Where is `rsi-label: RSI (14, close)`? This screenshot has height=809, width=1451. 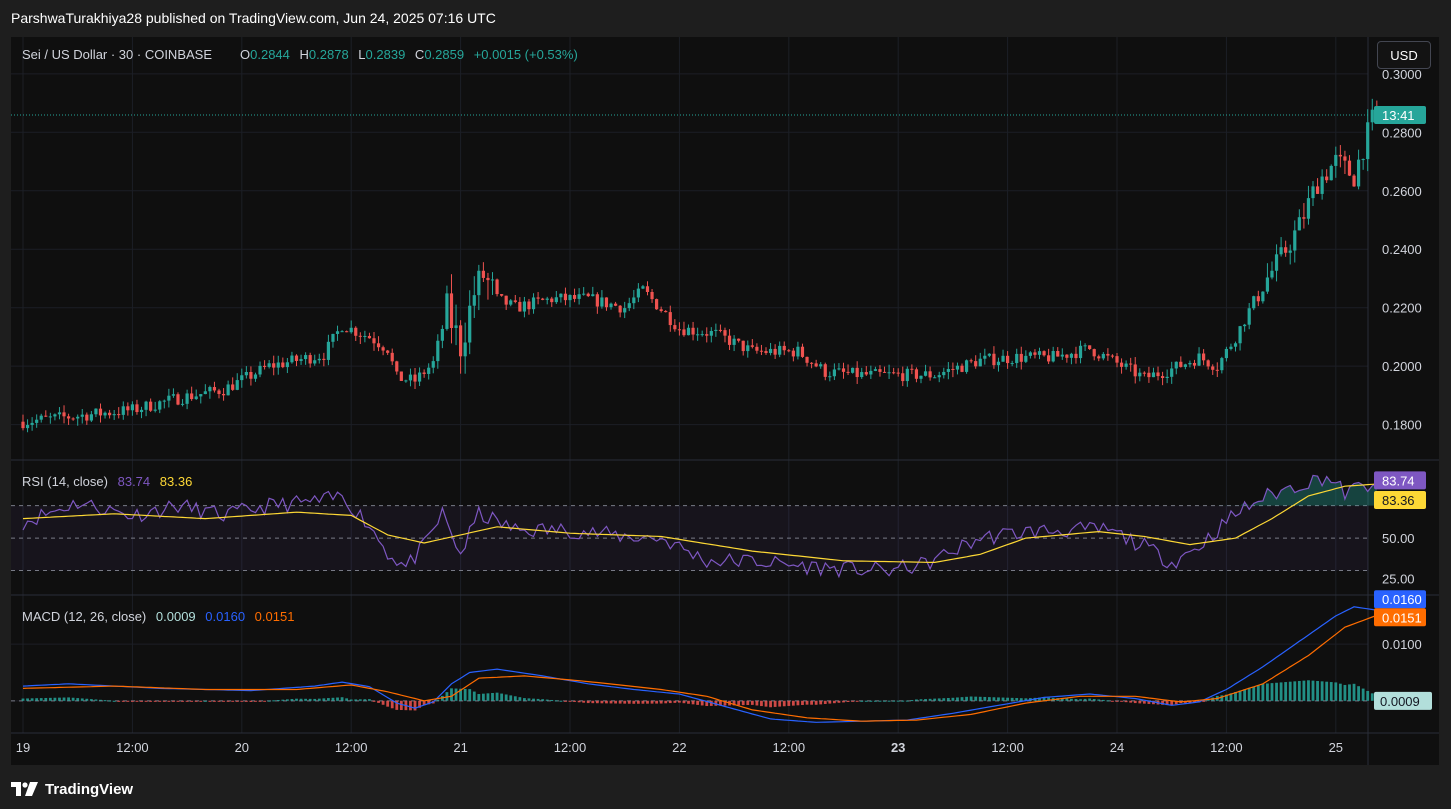 rsi-label: RSI (14, close) is located at coordinates (65, 481).